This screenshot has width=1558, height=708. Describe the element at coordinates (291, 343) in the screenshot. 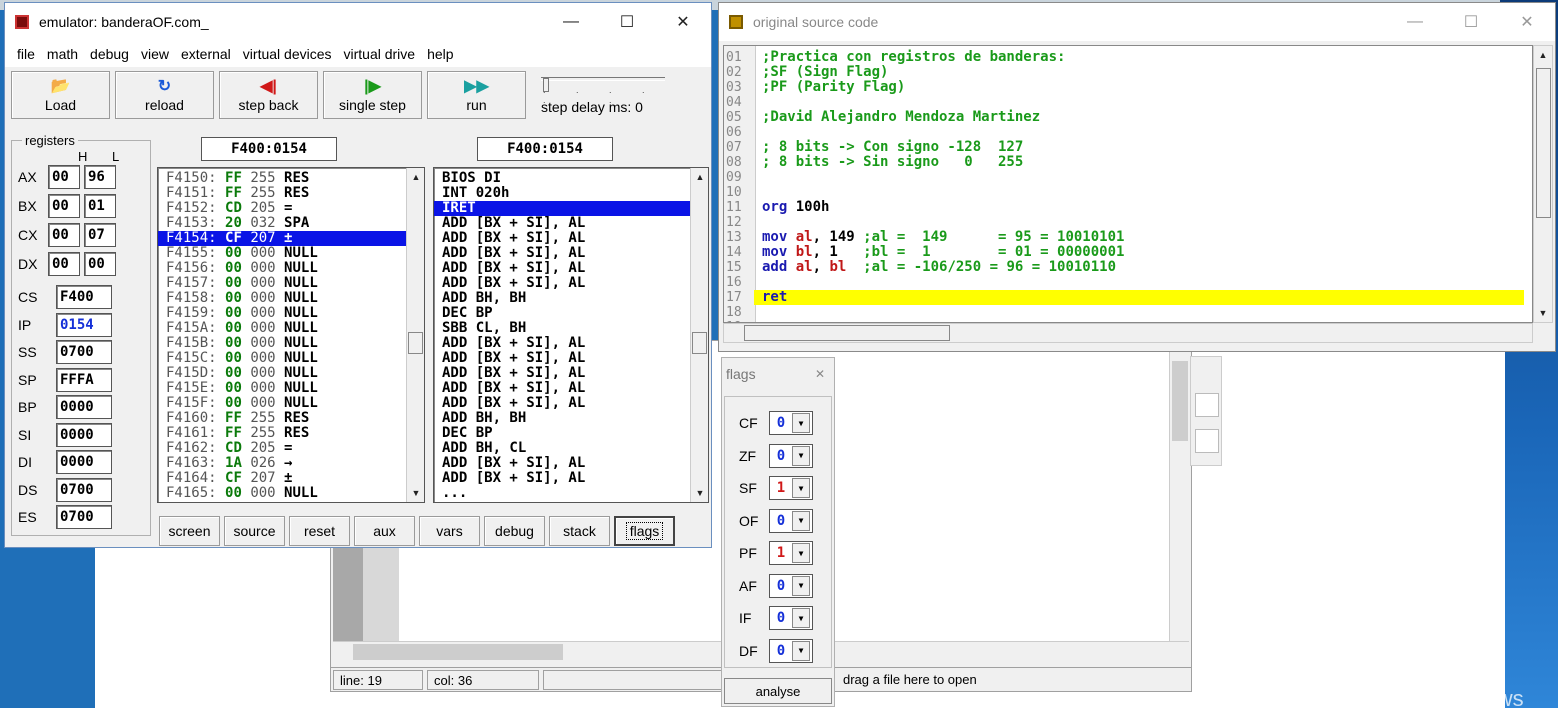

I see `memory-row: F415B: 00 000 NULL` at that location.